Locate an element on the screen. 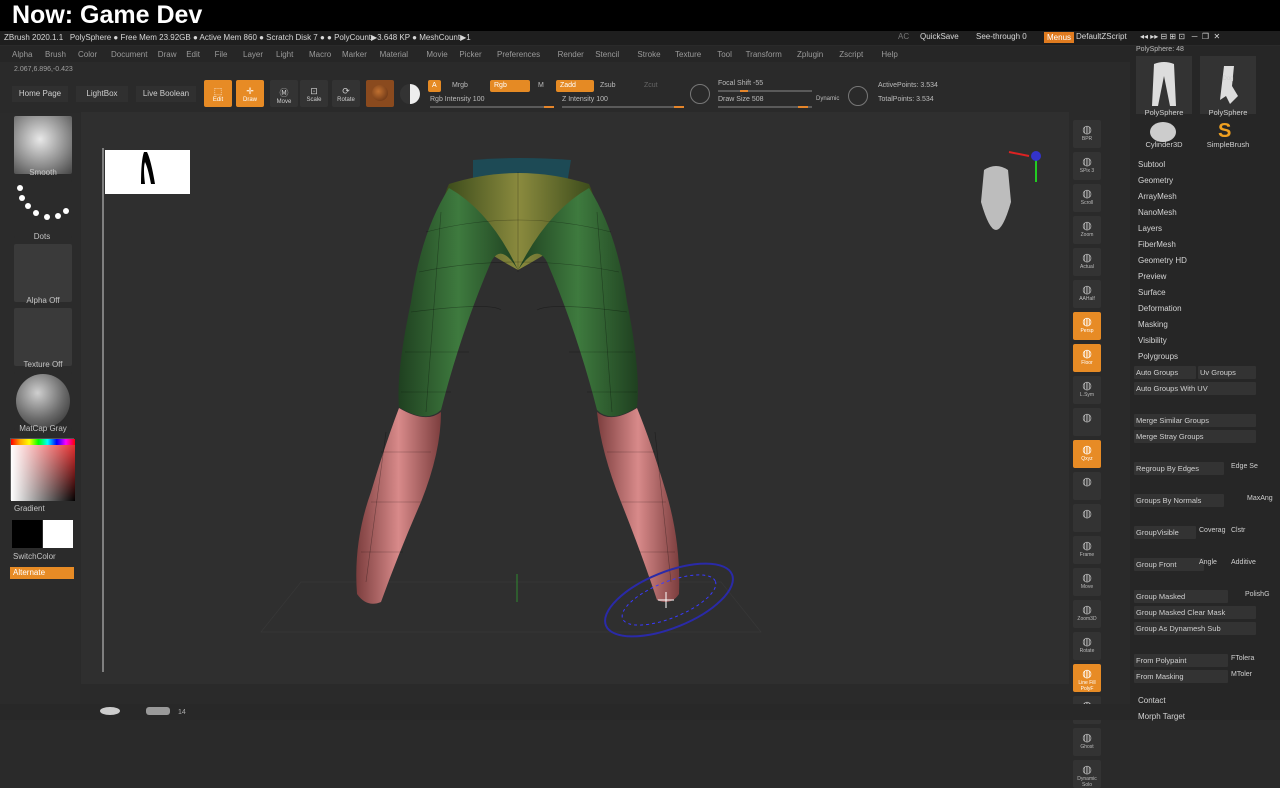 The image size is (1280, 788). alpha-thumbnail is located at coordinates (43, 273).